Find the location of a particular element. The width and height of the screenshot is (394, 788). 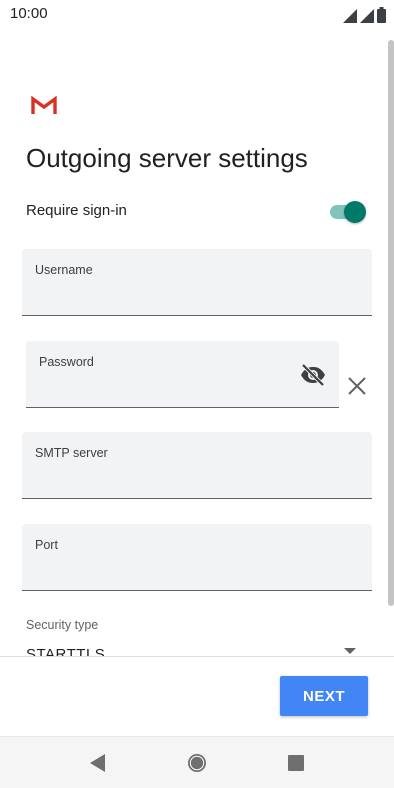

close-icon is located at coordinates (357, 386).